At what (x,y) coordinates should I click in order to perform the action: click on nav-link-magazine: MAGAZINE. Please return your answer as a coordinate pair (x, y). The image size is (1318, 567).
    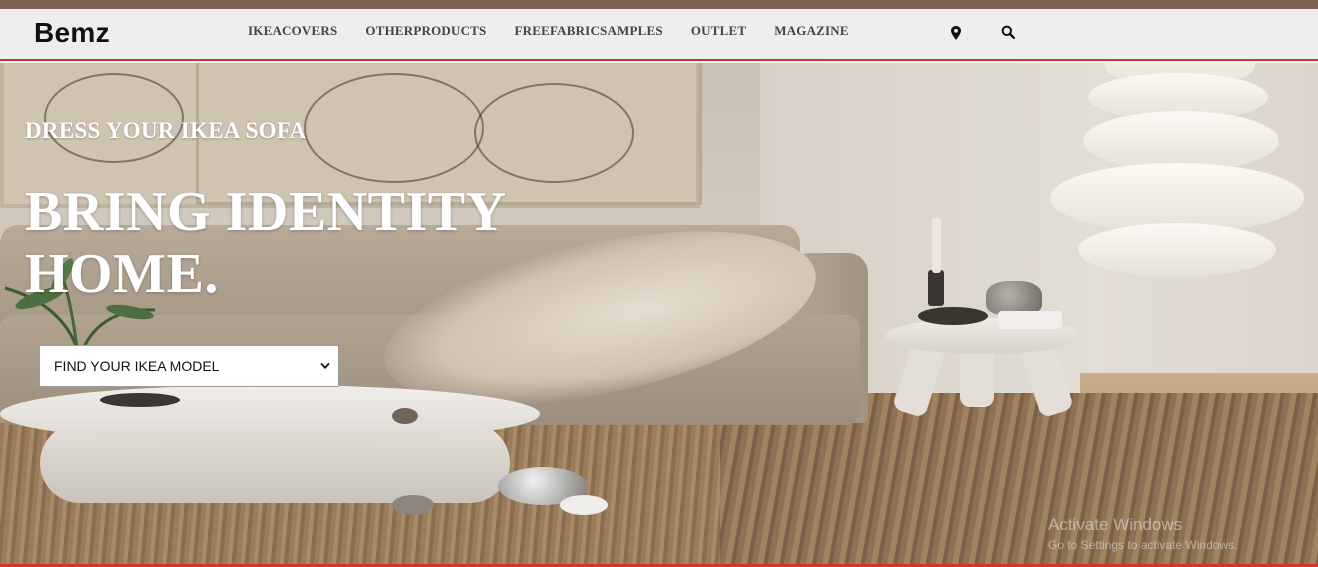
    Looking at the image, I should click on (811, 31).